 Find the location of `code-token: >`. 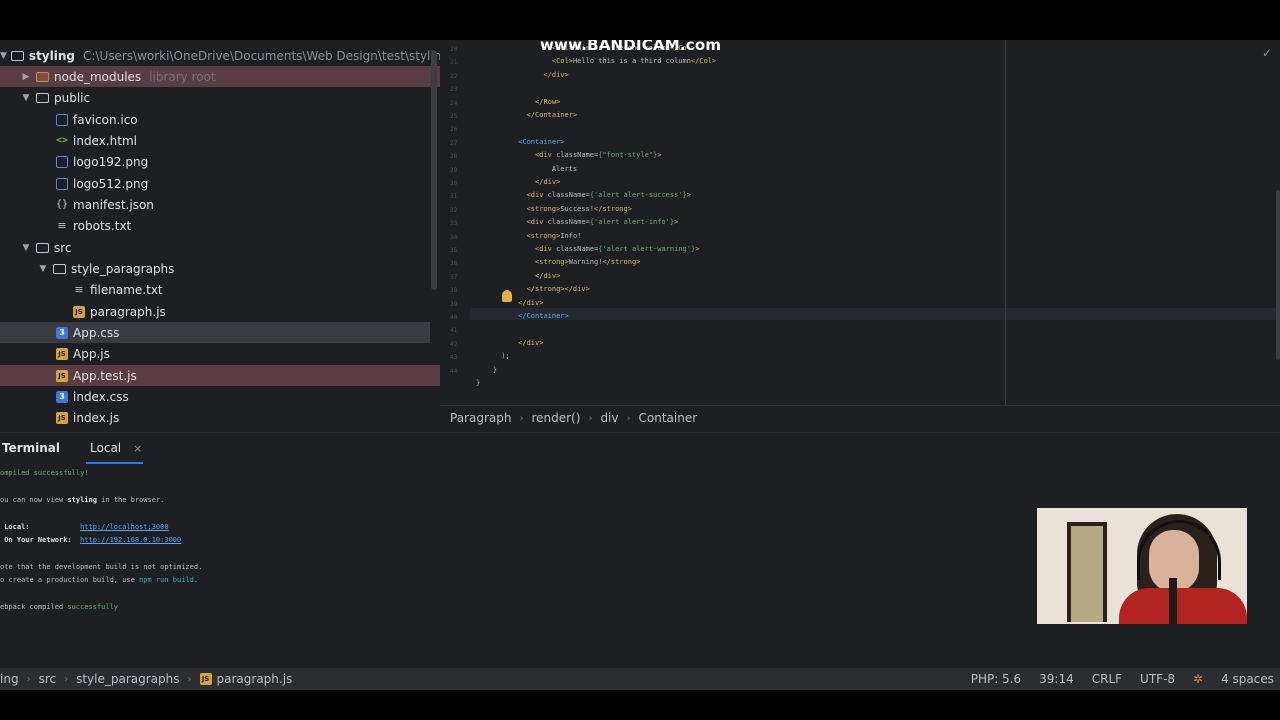

code-token: > is located at coordinates (659, 155).